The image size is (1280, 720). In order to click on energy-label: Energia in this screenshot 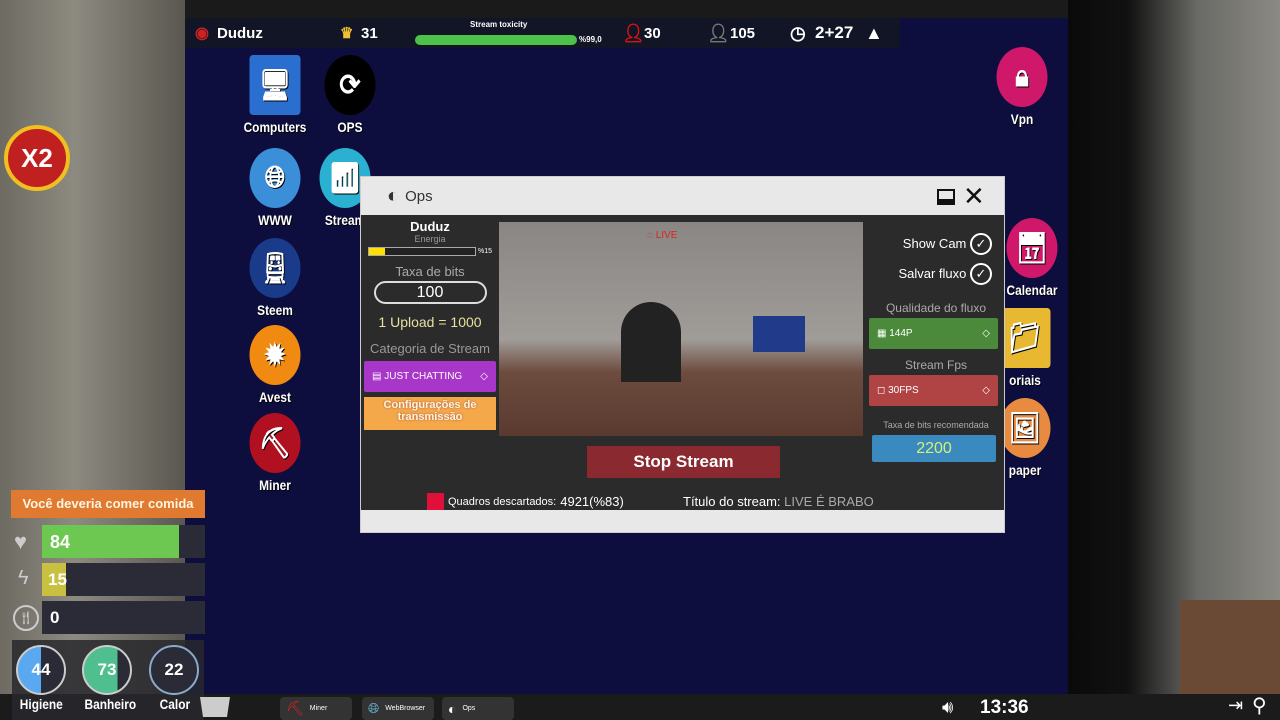, I will do `click(430, 239)`.